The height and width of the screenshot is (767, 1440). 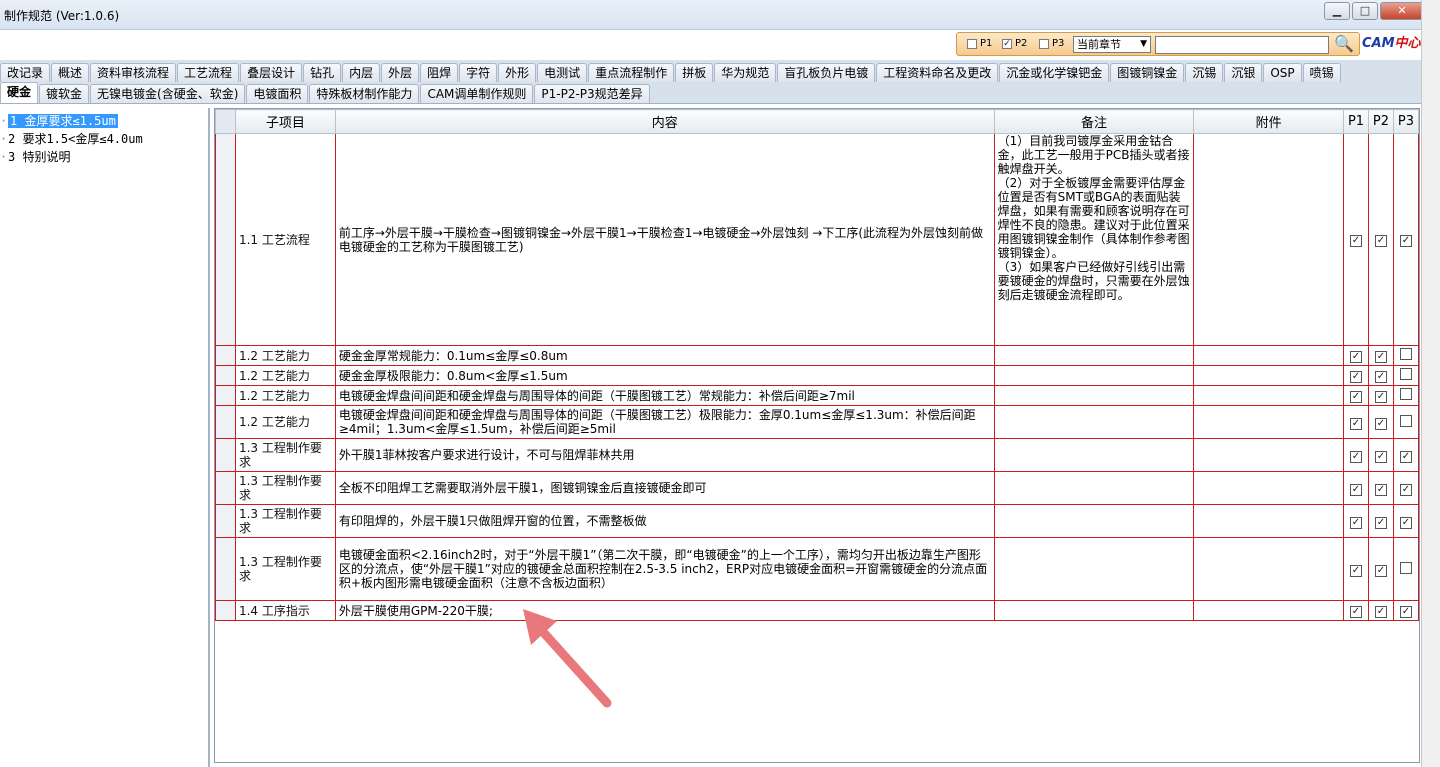 I want to click on chapter-tab: 沉锡, so click(x=1204, y=72).